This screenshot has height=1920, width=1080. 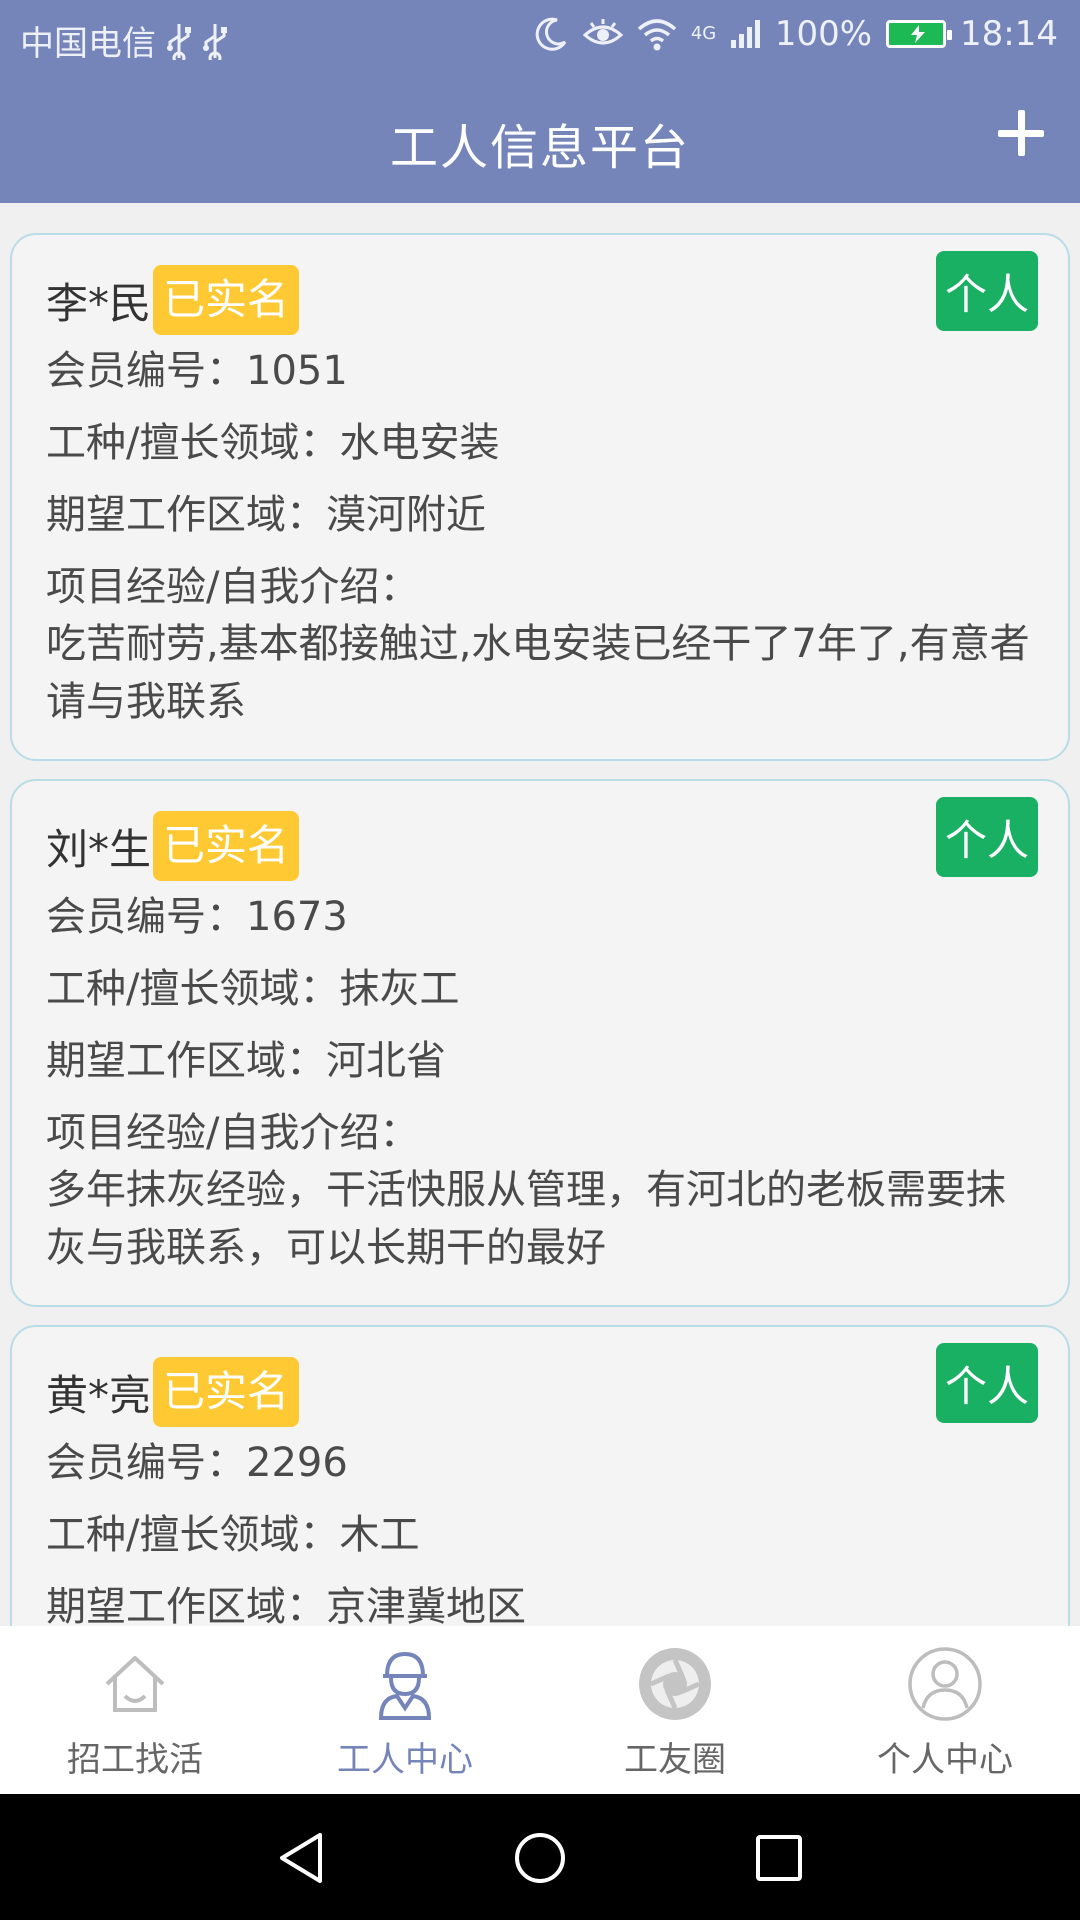 I want to click on recents-icon, so click(x=779, y=1858).